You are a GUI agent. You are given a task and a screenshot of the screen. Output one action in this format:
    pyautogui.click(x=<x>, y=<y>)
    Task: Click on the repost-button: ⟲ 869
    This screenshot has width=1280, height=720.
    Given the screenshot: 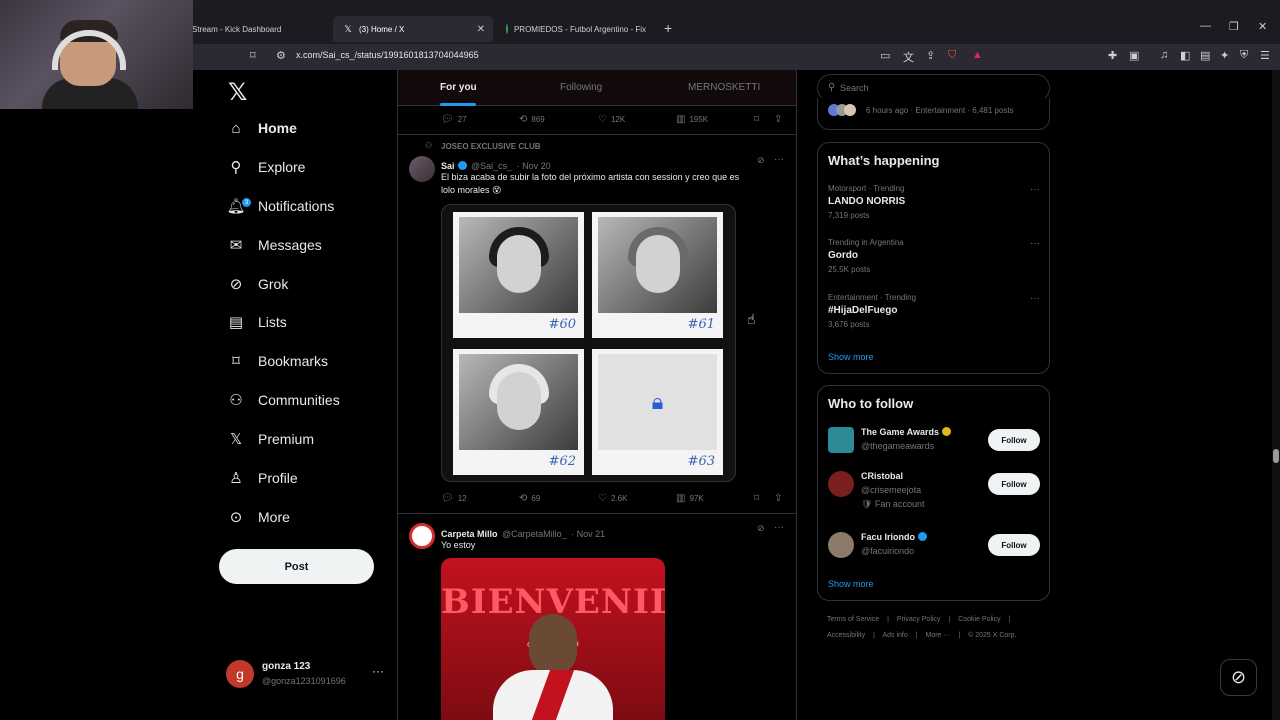 What is the action you would take?
    pyautogui.click(x=532, y=119)
    